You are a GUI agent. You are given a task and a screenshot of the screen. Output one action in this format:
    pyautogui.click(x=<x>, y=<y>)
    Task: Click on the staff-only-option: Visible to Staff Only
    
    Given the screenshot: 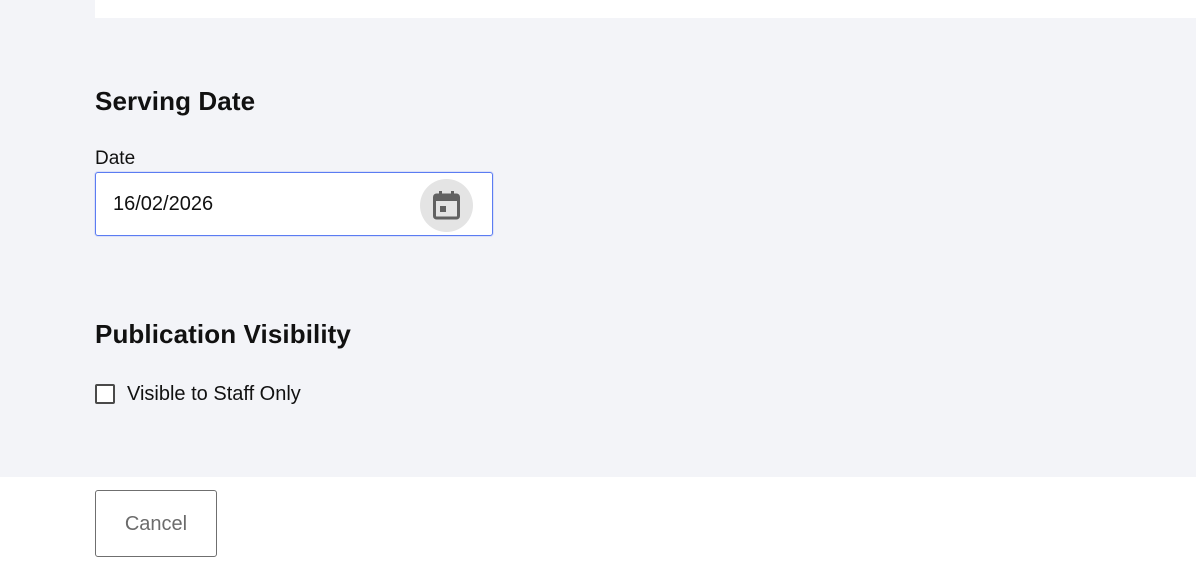 What is the action you would take?
    pyautogui.click(x=198, y=394)
    